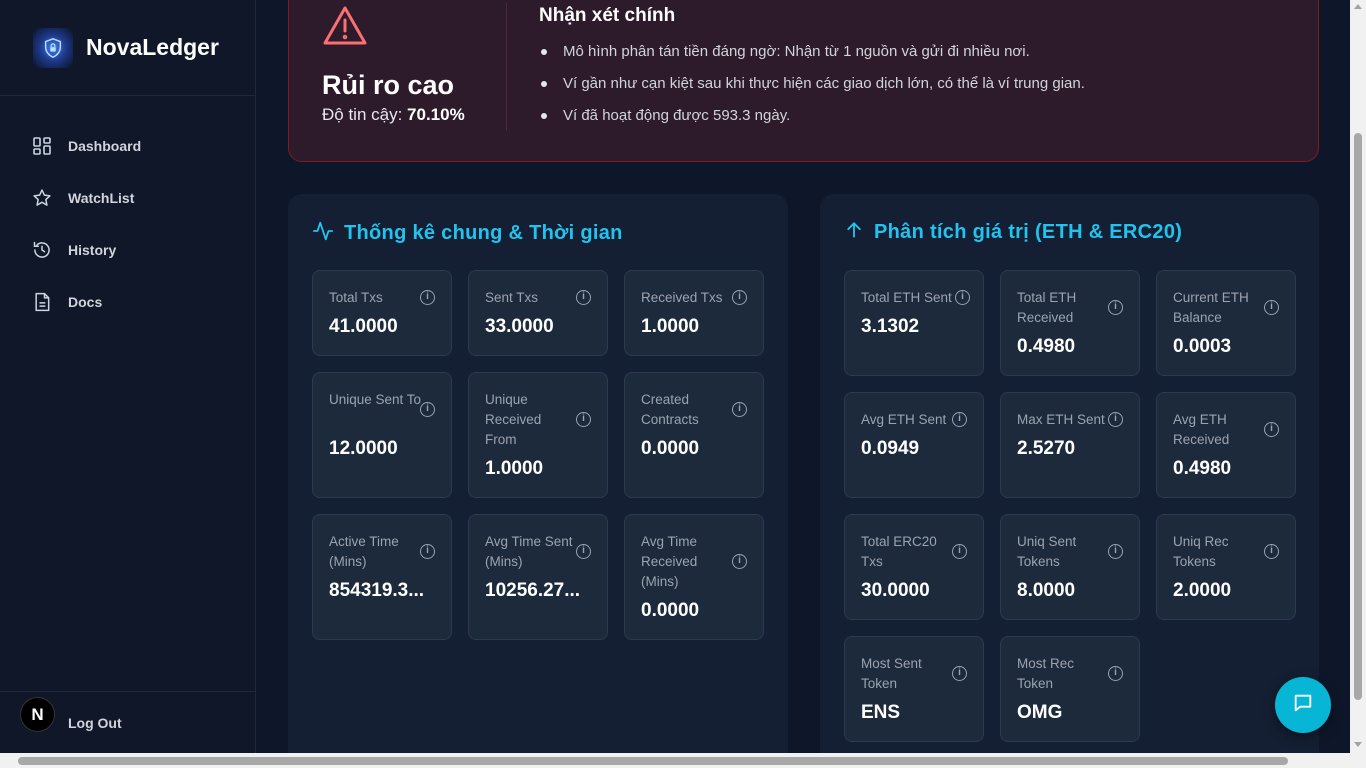  Describe the element at coordinates (414, 28) in the screenshot. I see `warning-icon` at that location.